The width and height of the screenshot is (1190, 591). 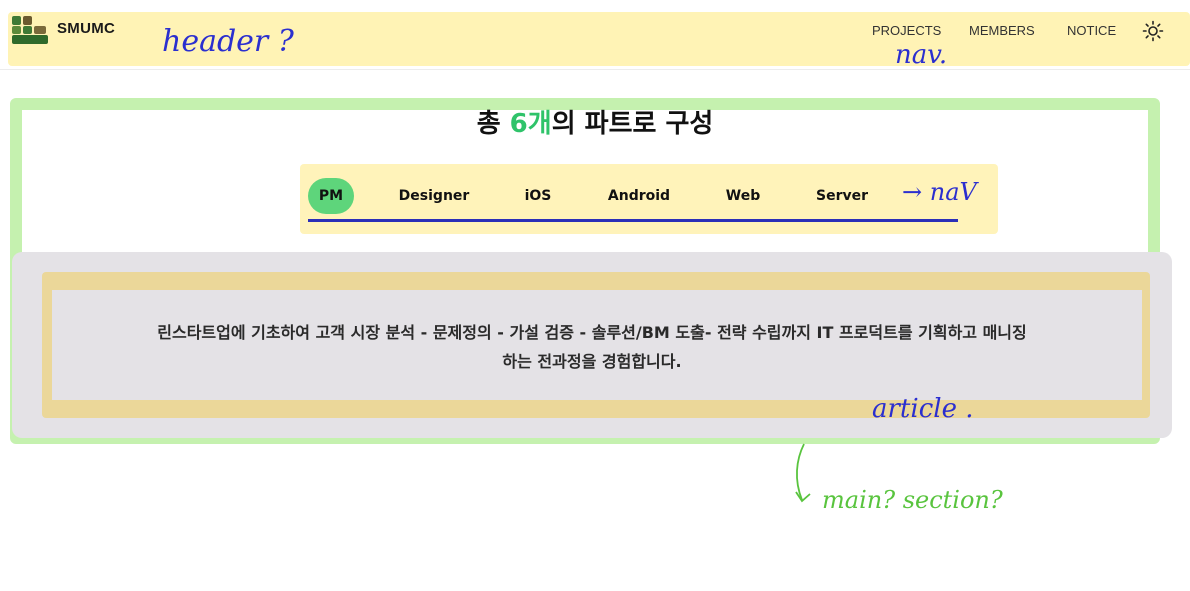 What do you see at coordinates (86, 28) in the screenshot?
I see `brand-name: SMUMC` at bounding box center [86, 28].